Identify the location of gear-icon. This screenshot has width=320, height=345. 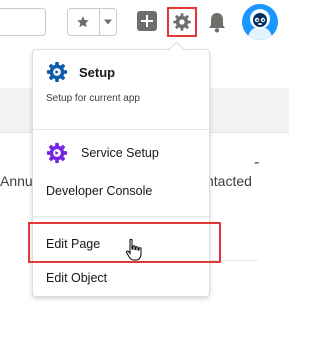
(182, 22).